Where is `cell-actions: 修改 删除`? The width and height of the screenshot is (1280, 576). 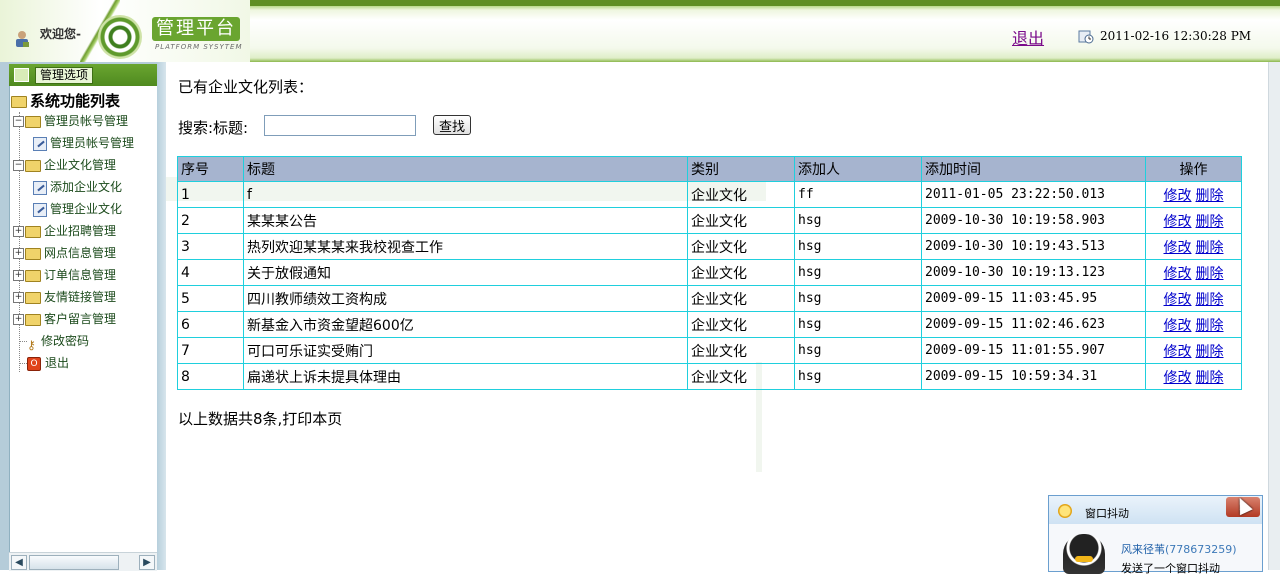
cell-actions: 修改 删除 is located at coordinates (1193, 194).